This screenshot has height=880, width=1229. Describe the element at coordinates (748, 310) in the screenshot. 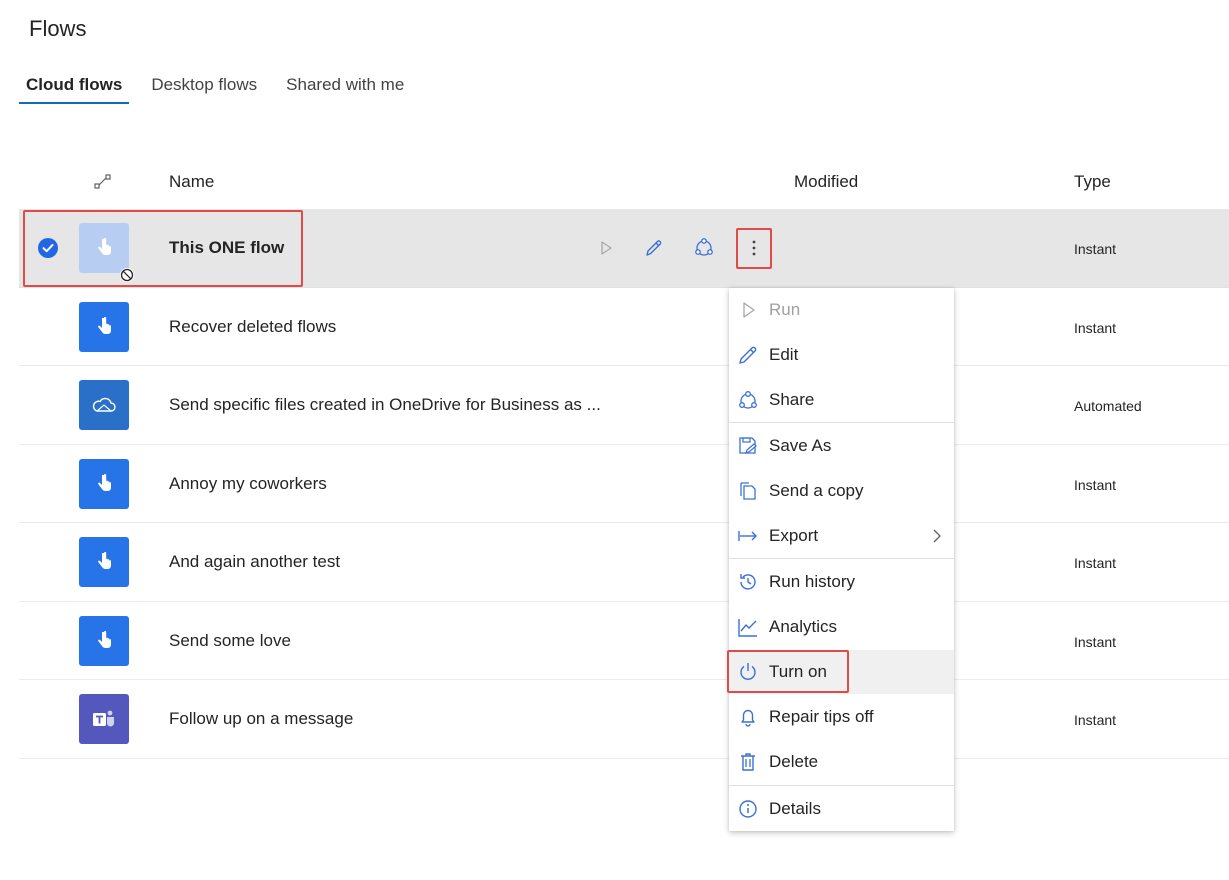

I see `play-icon` at that location.